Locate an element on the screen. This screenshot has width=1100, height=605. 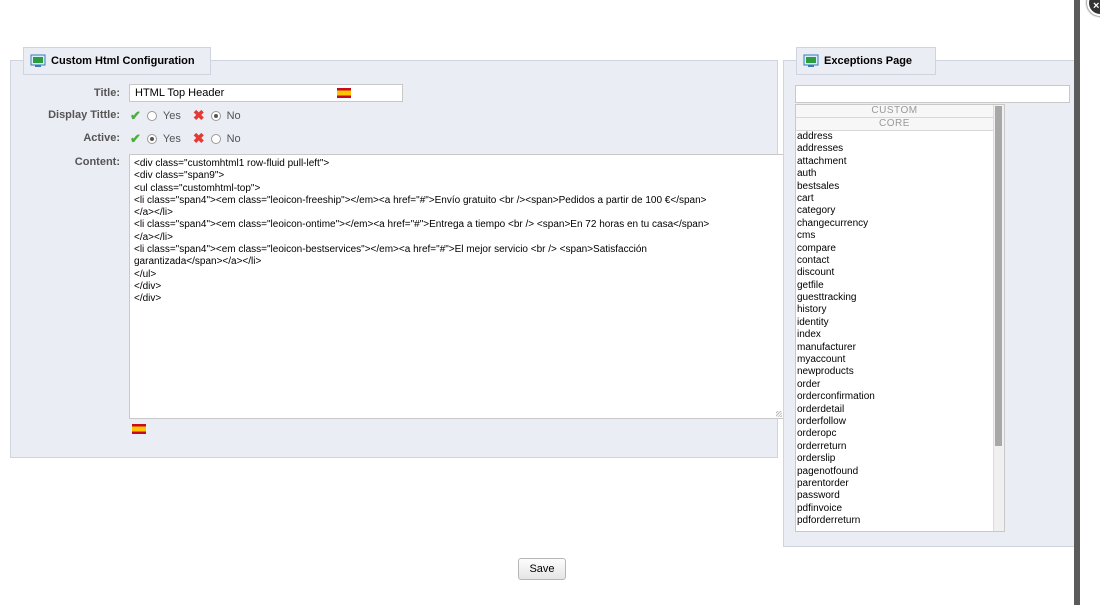
active-no-radio is located at coordinates (215, 138).